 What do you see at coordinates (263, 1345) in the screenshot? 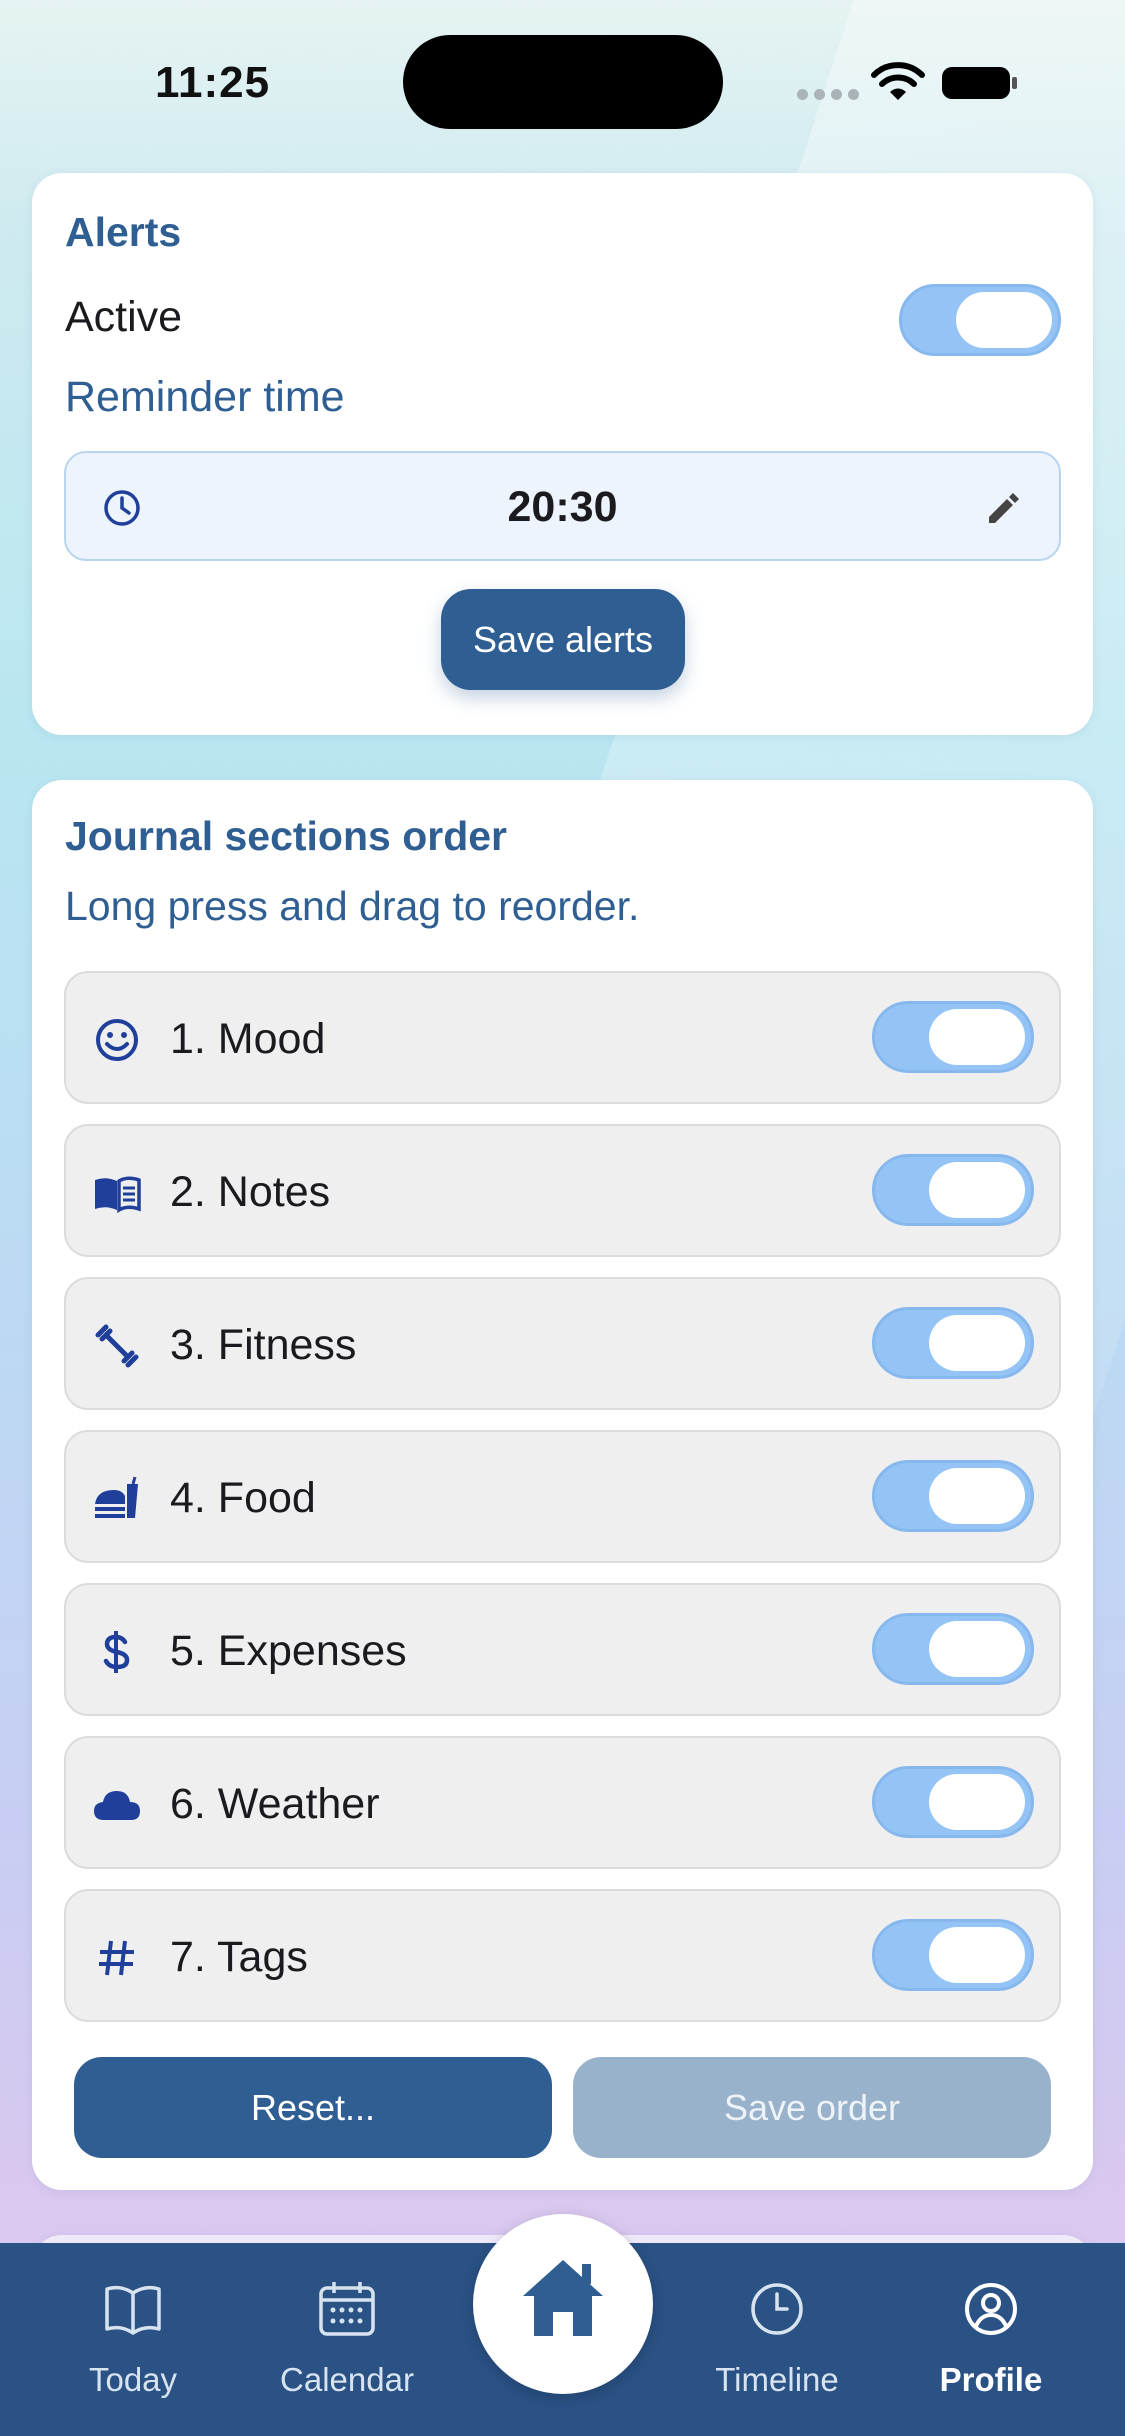
I see `section-label: 3. Fitness` at bounding box center [263, 1345].